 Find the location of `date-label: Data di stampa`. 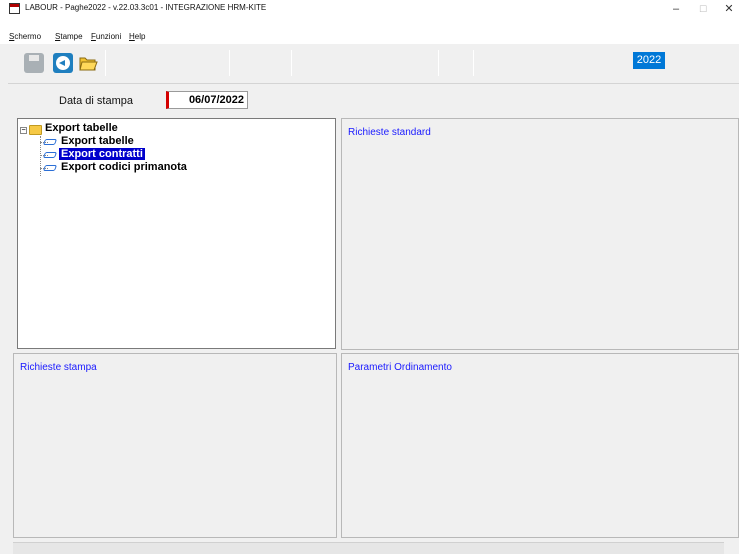

date-label: Data di stampa is located at coordinates (96, 101).